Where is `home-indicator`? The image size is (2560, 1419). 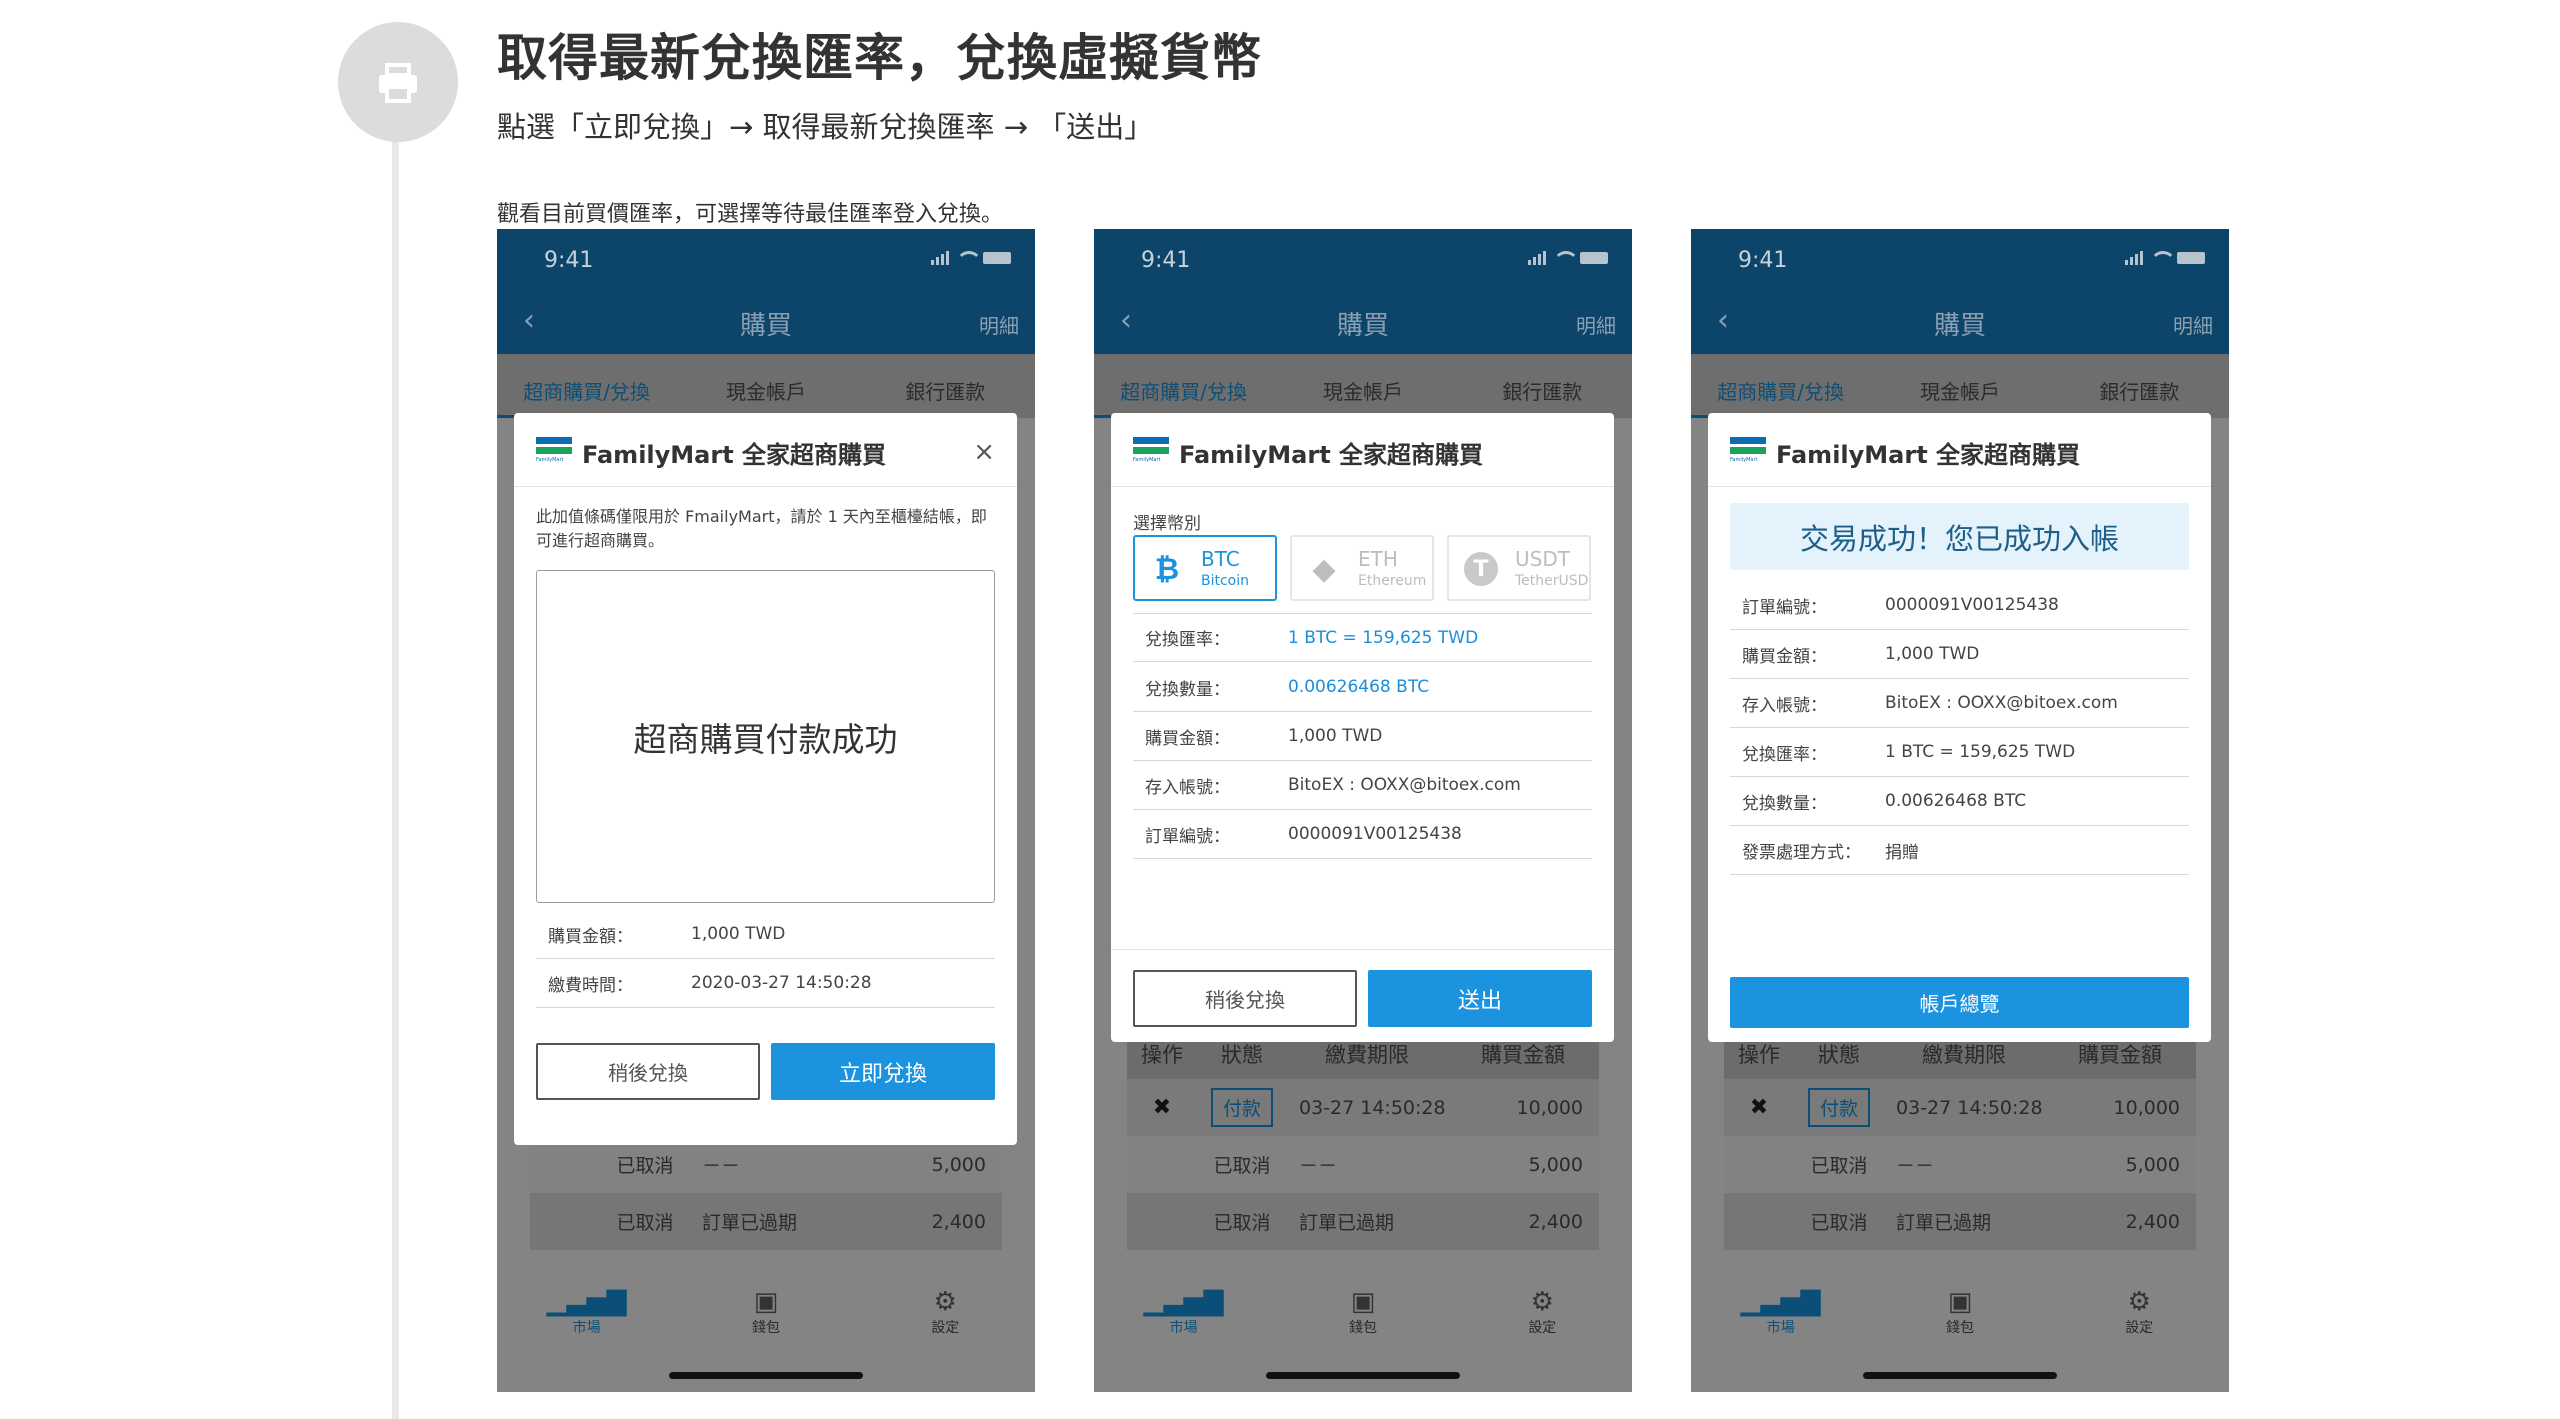 home-indicator is located at coordinates (1960, 1375).